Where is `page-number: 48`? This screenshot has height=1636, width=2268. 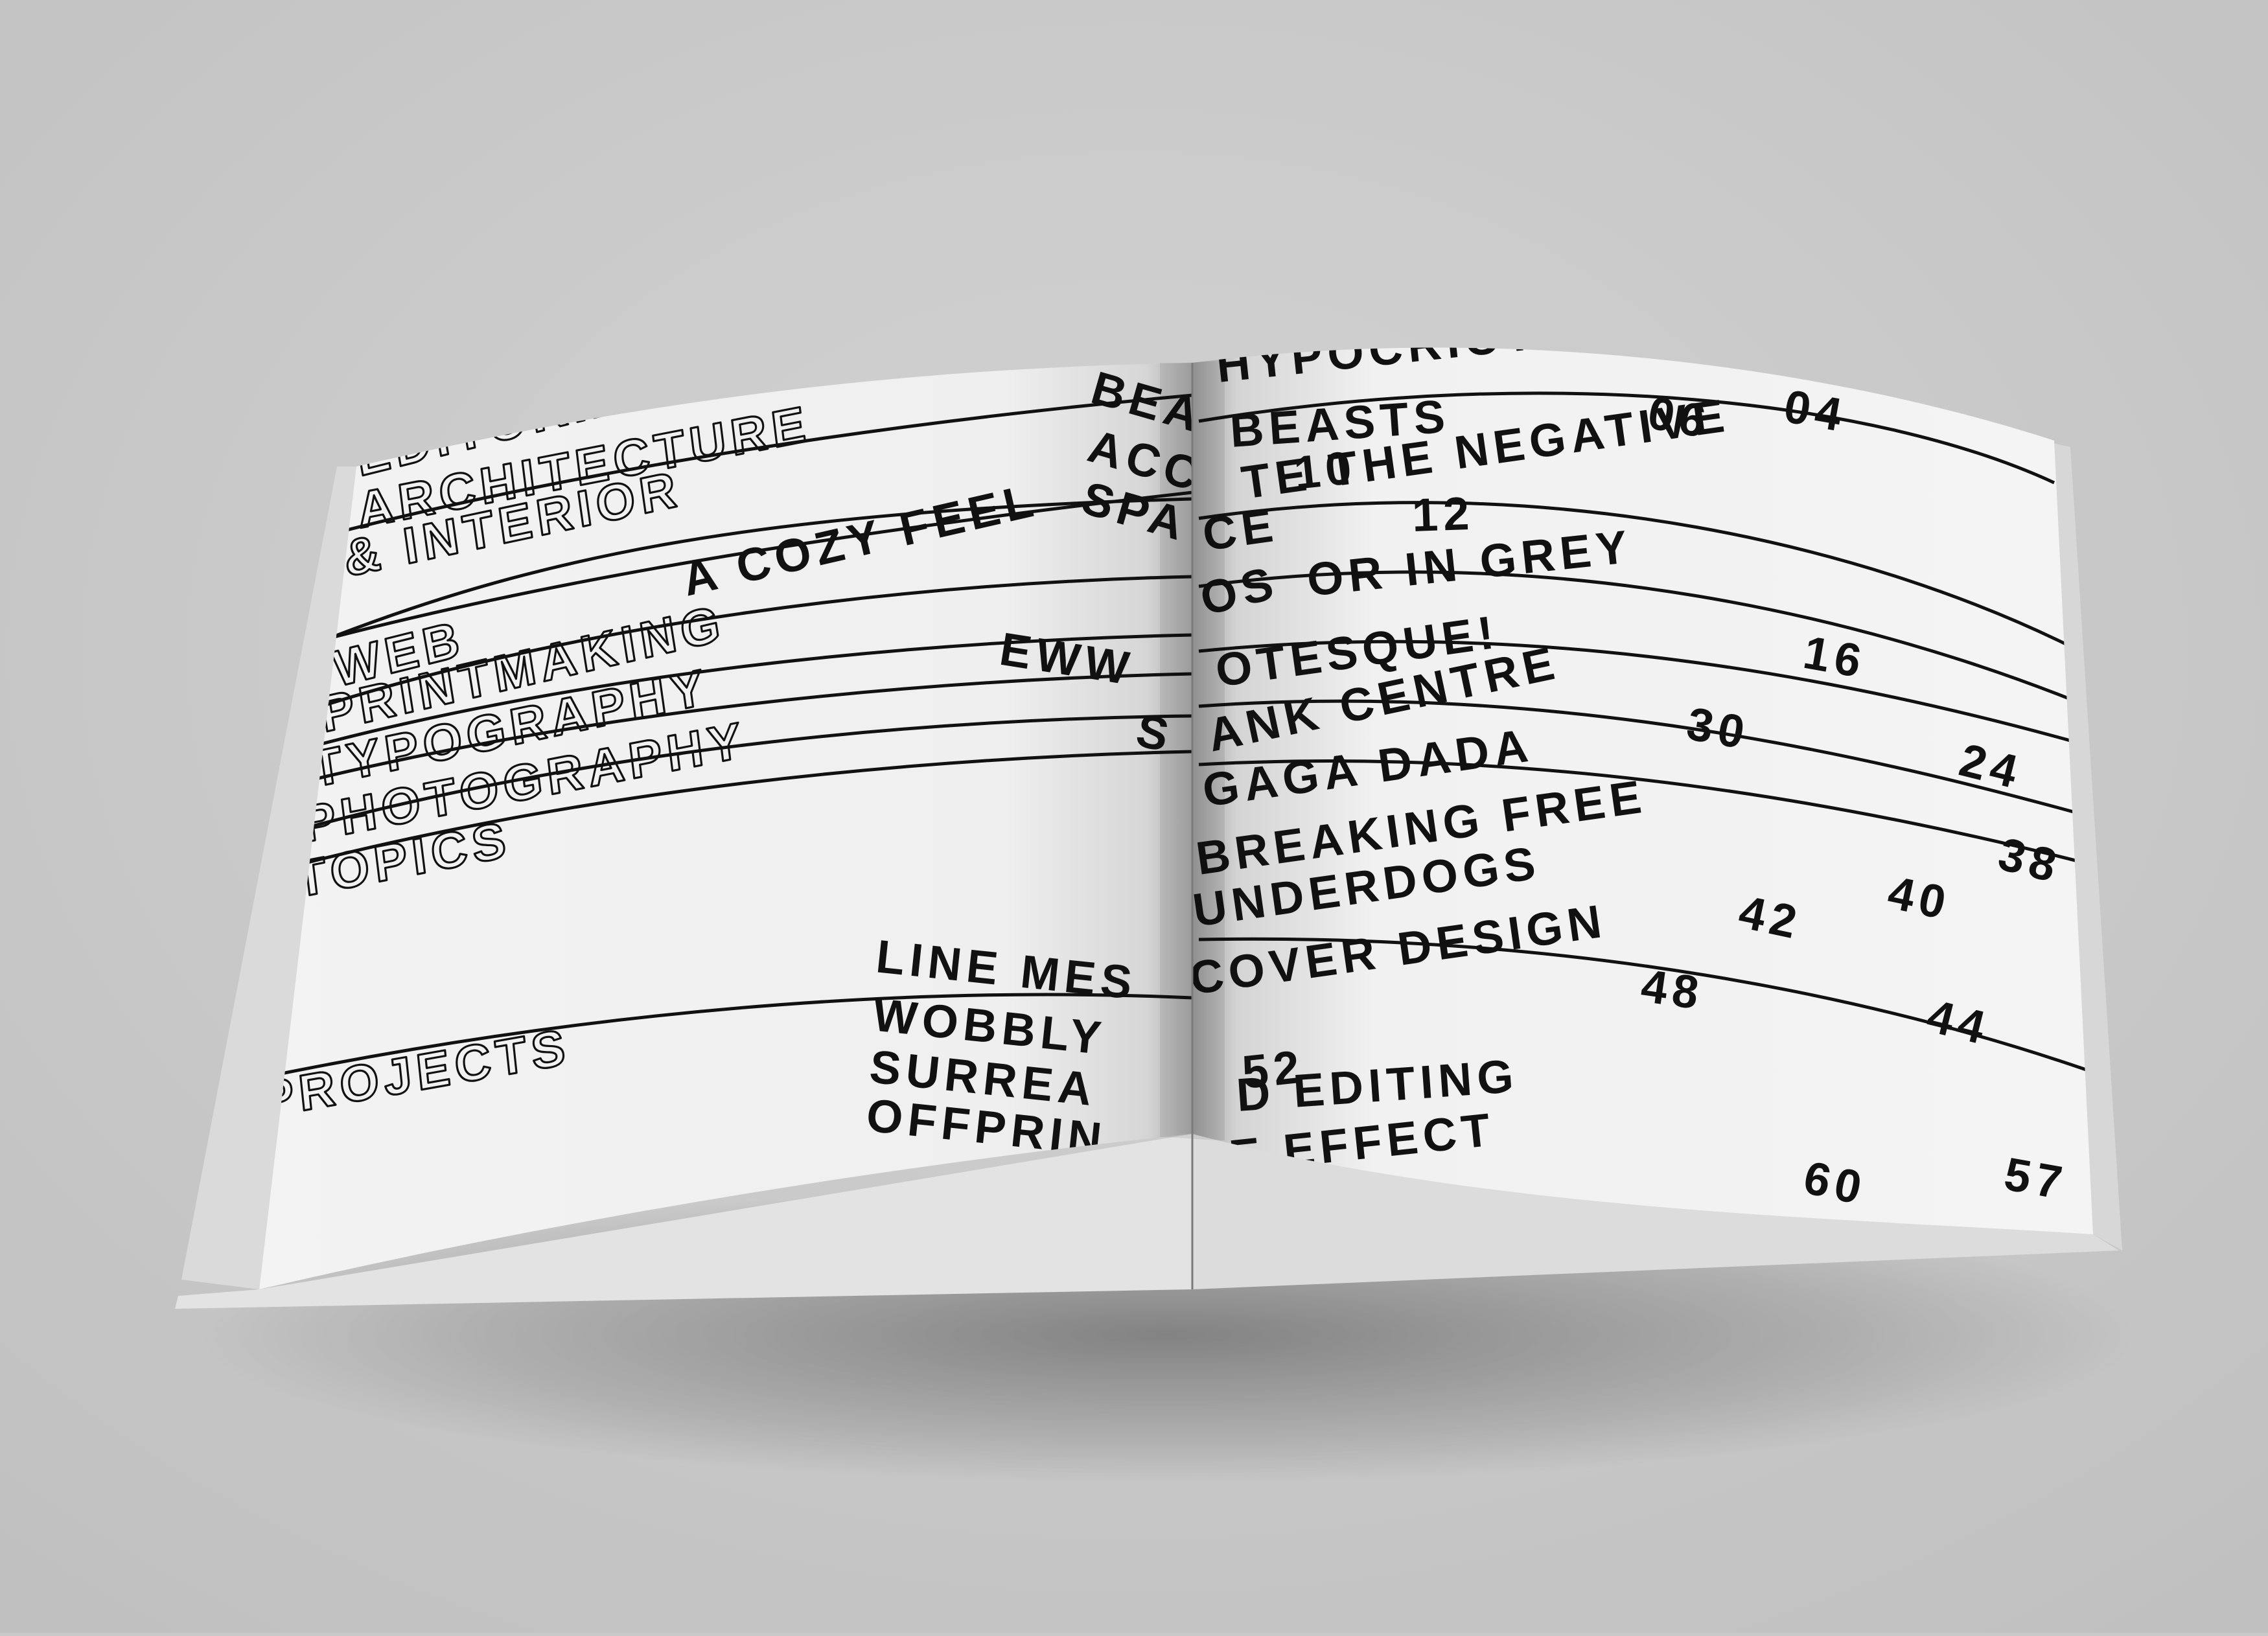 page-number: 48 is located at coordinates (1672, 990).